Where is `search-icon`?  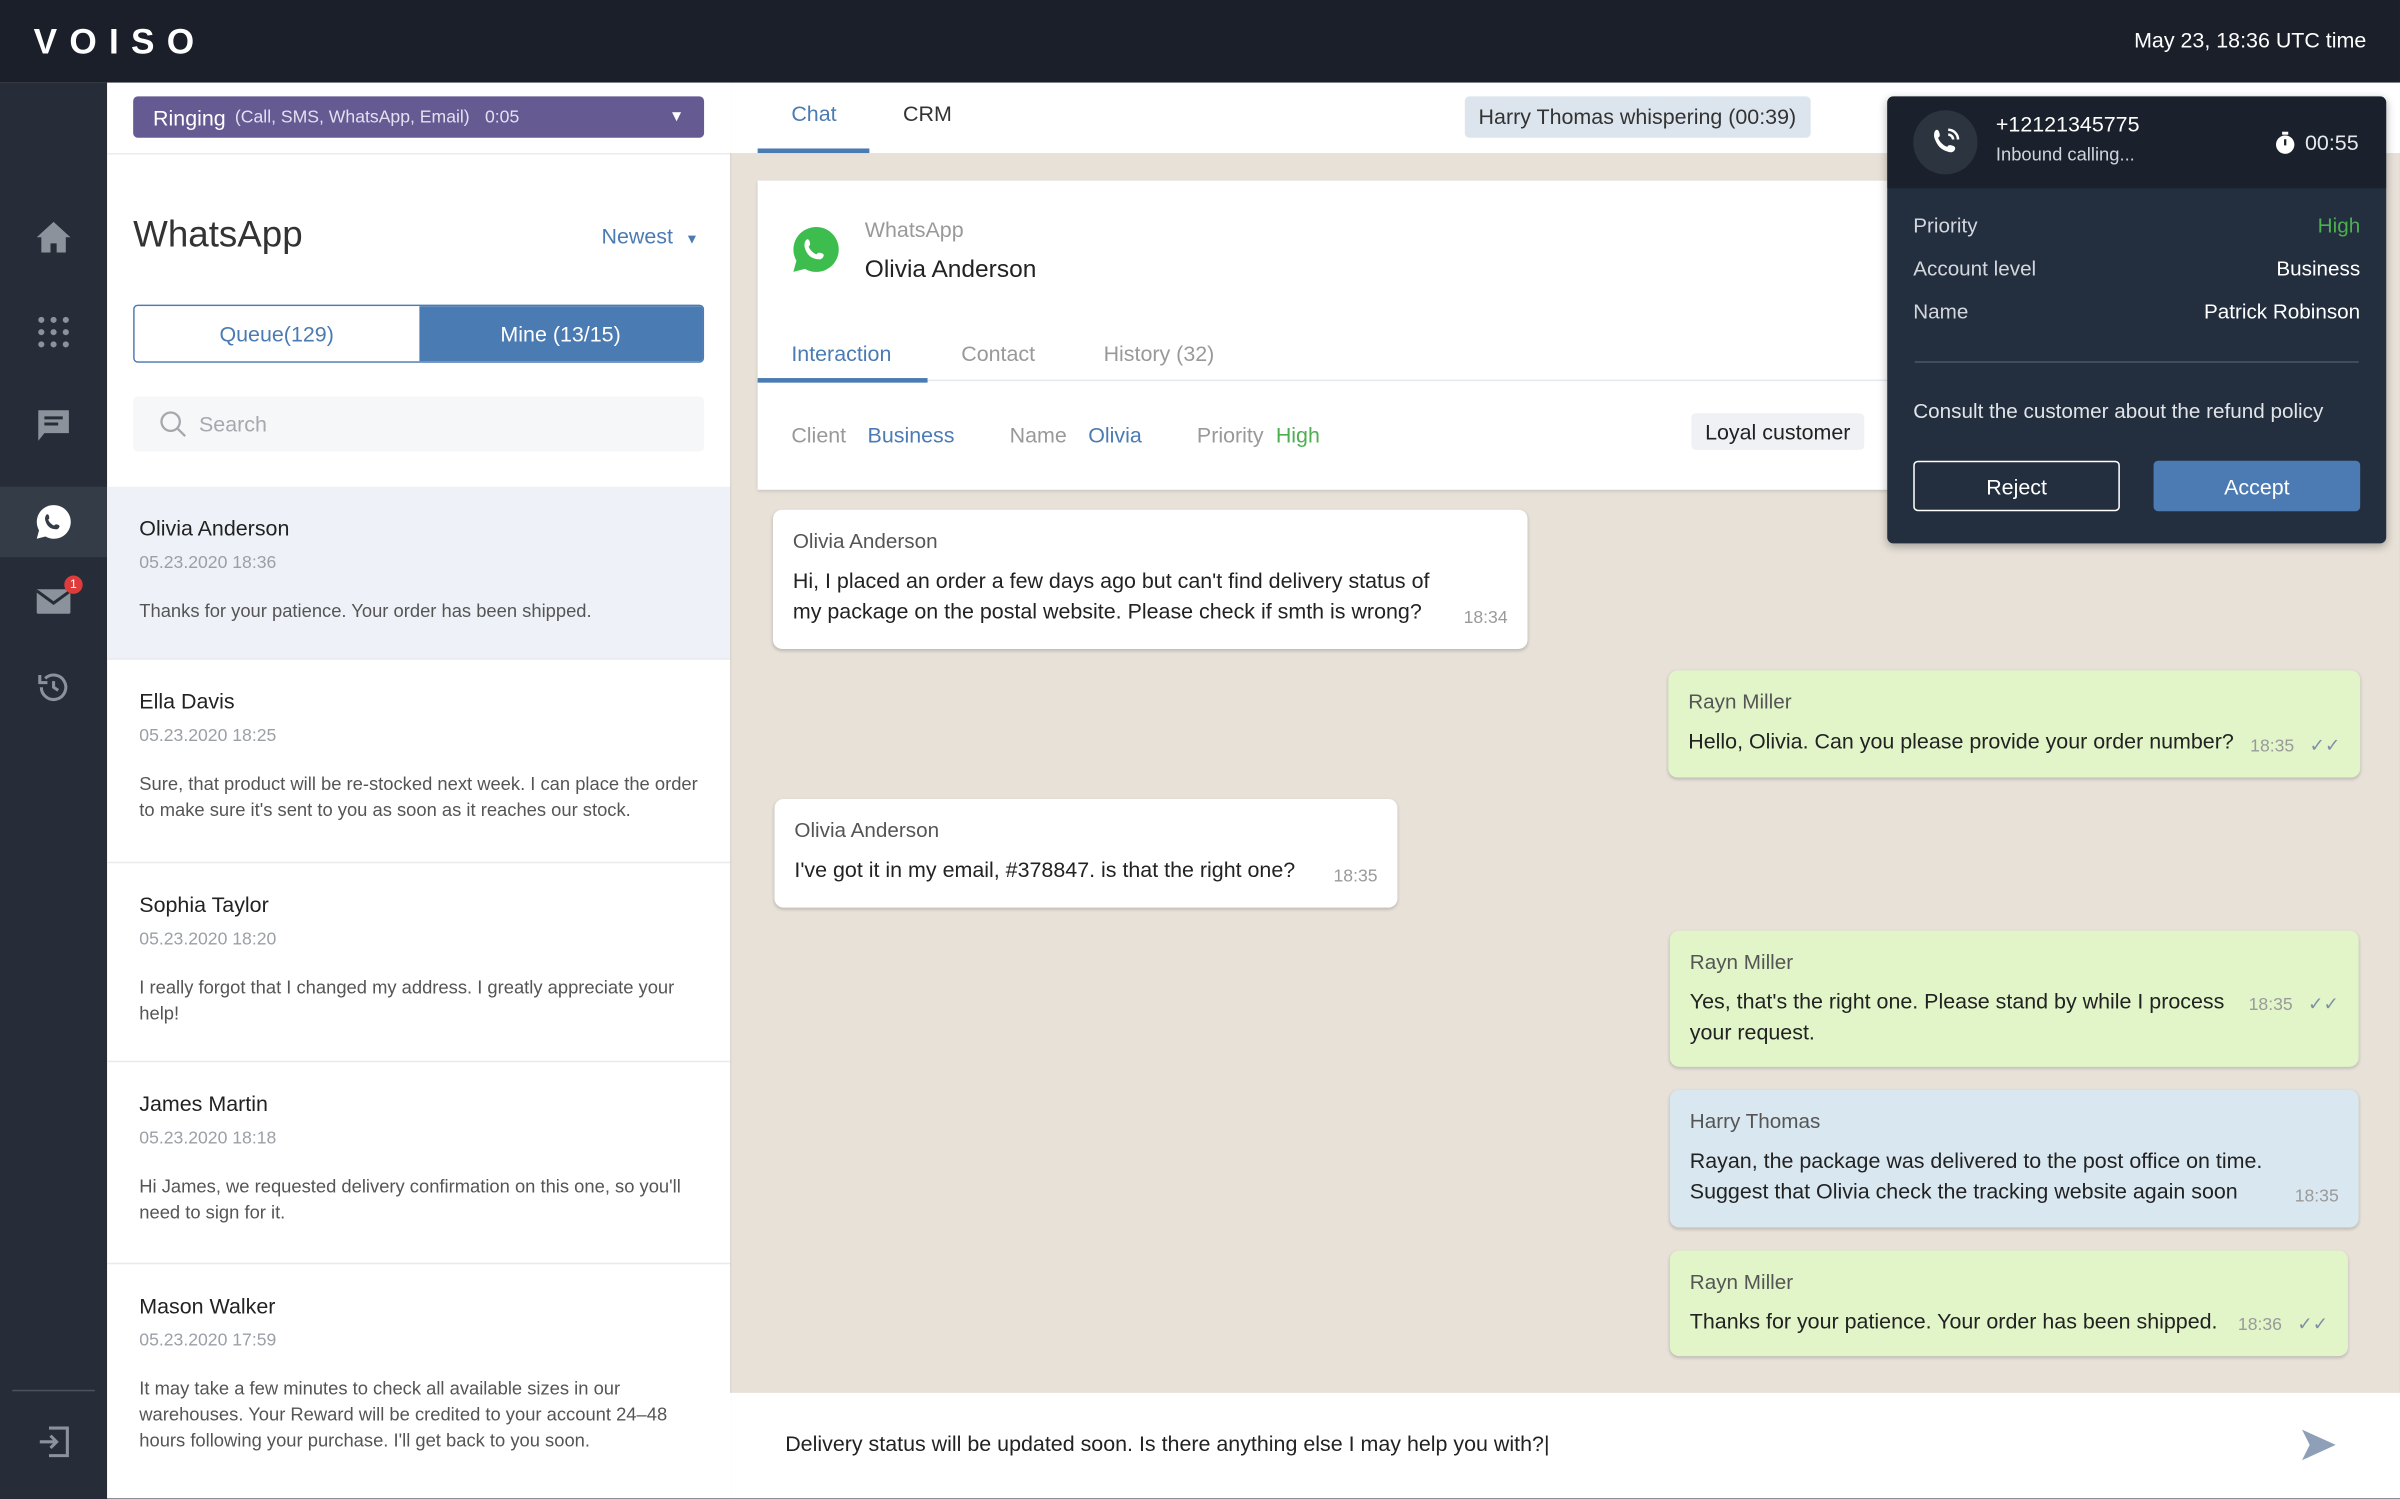 search-icon is located at coordinates (173, 424).